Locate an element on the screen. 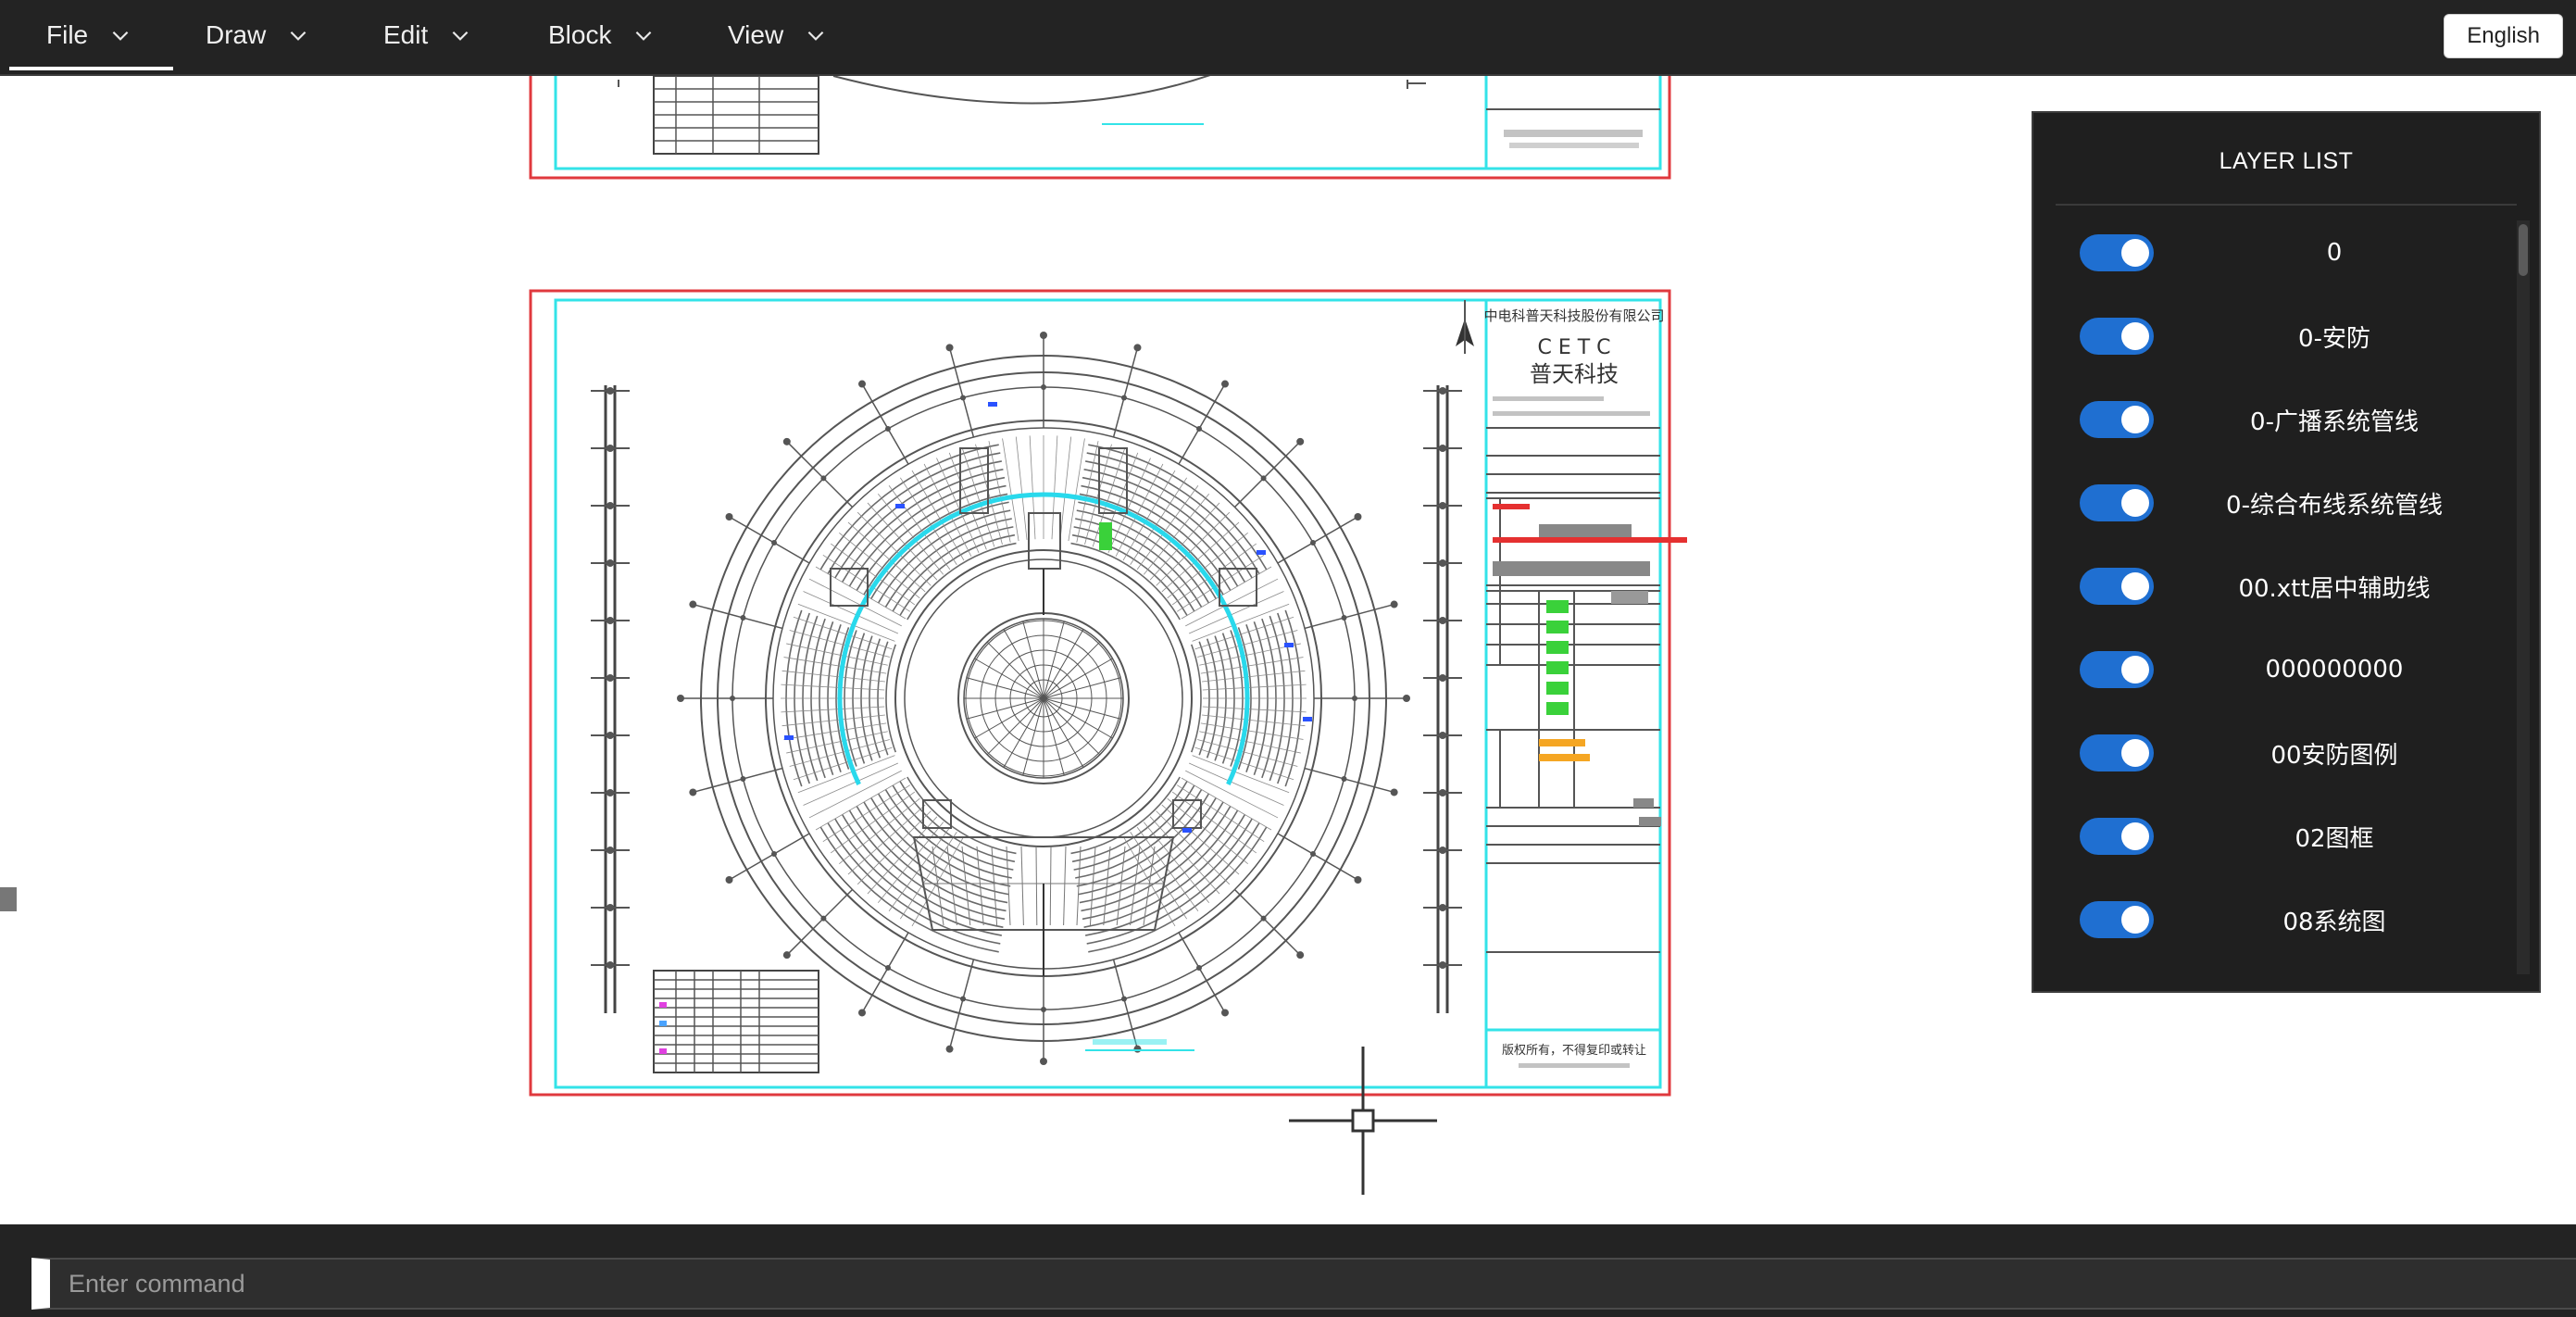 This screenshot has width=2576, height=1317. layer-name: 0 is located at coordinates (2334, 253).